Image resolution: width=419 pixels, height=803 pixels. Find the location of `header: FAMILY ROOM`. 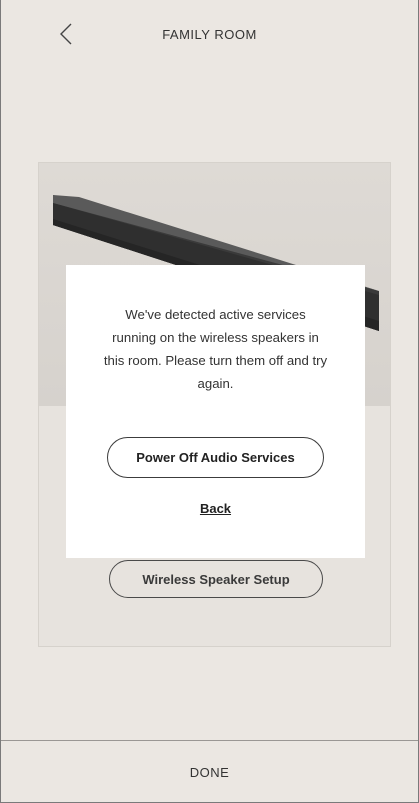

header: FAMILY ROOM is located at coordinates (209, 35).